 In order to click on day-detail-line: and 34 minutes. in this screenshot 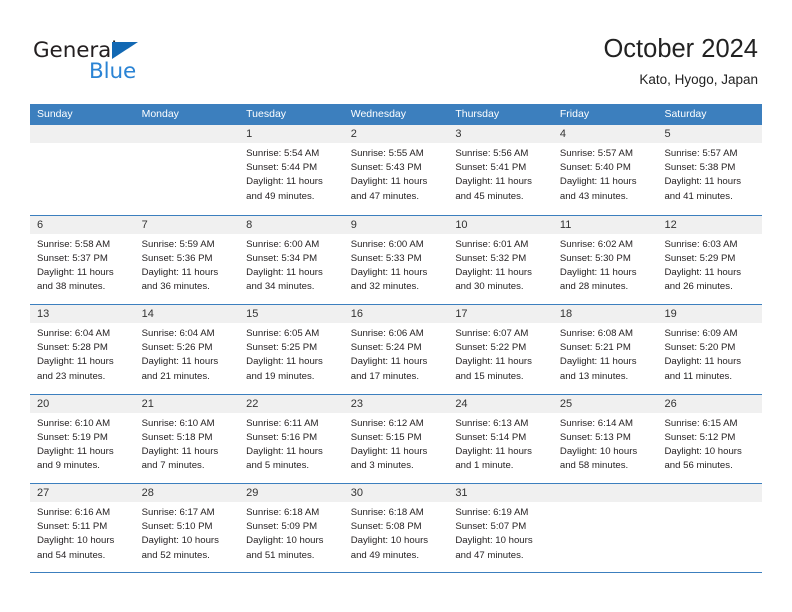, I will do `click(280, 287)`.